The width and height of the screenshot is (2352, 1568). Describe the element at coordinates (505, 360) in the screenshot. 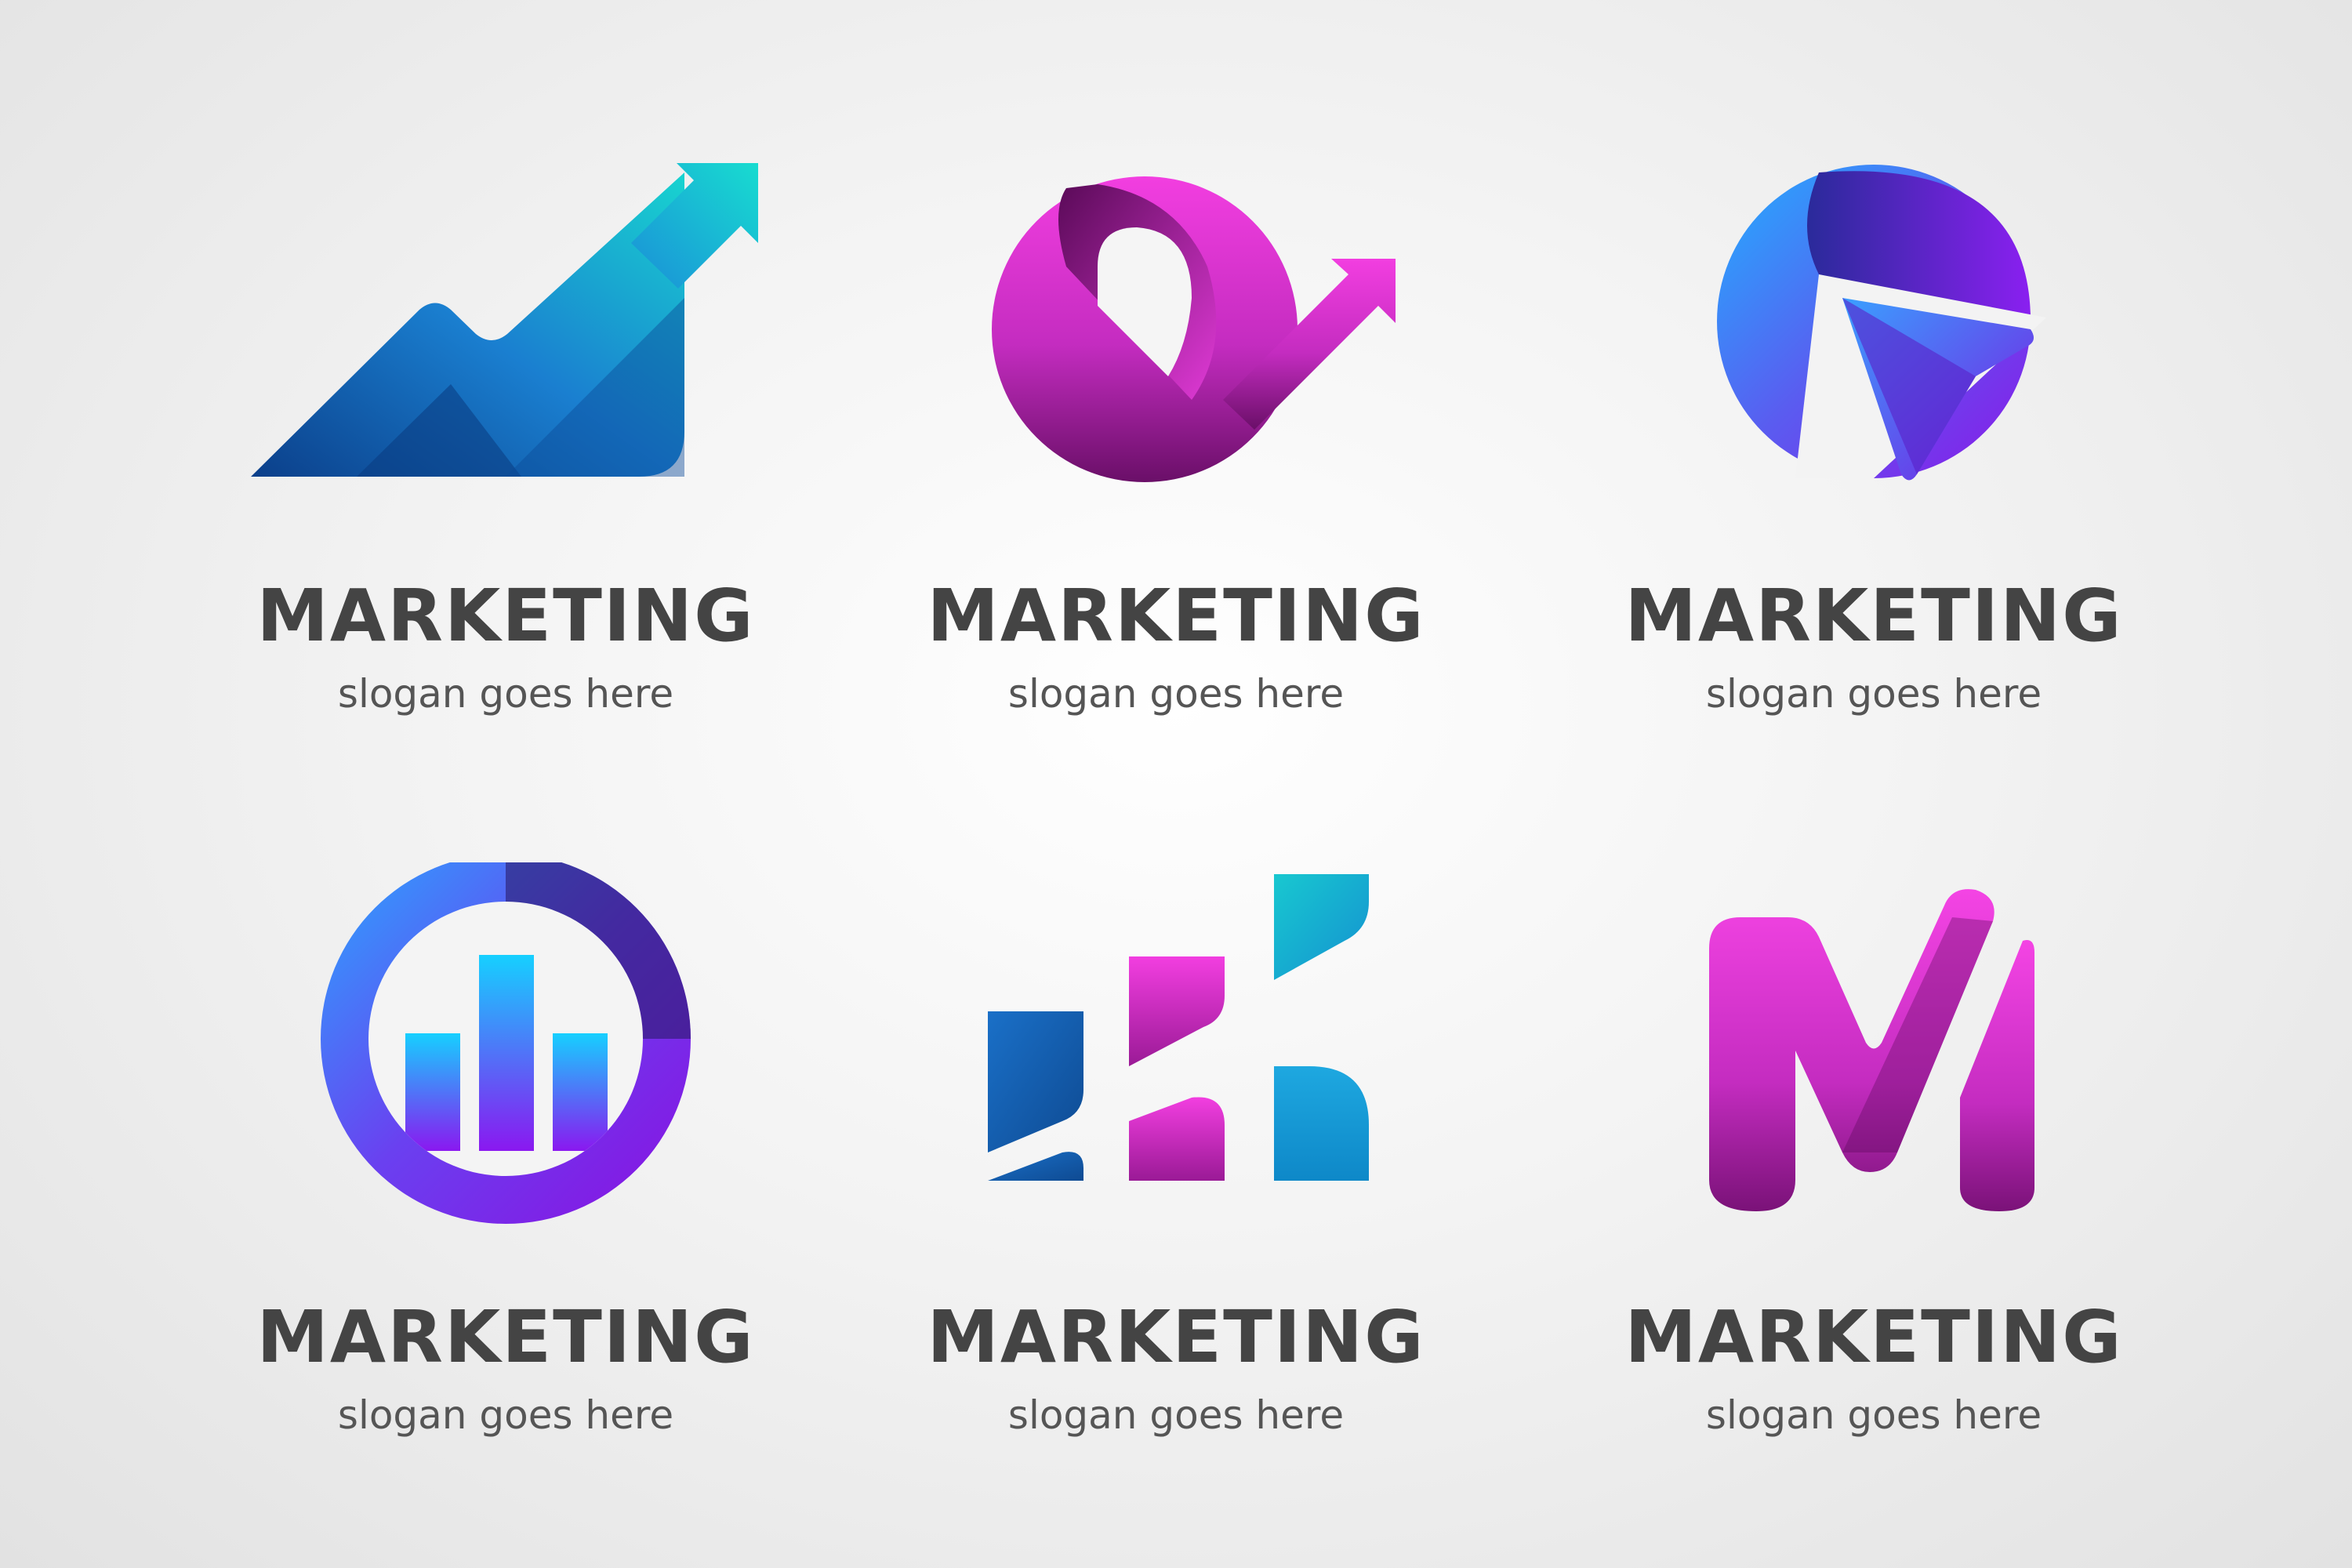

I see `rising-arrow-chart-icon` at that location.